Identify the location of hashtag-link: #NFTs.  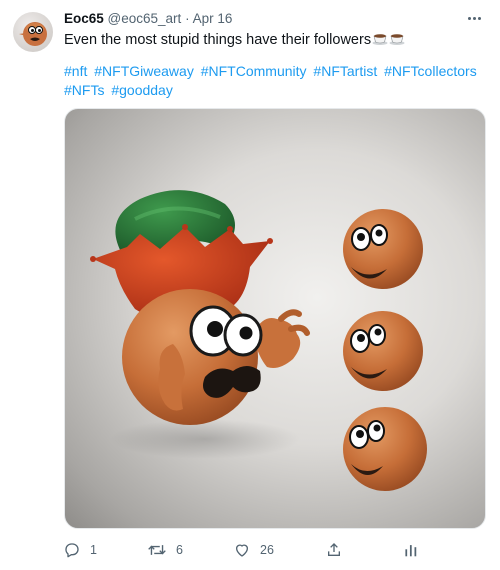
(84, 90).